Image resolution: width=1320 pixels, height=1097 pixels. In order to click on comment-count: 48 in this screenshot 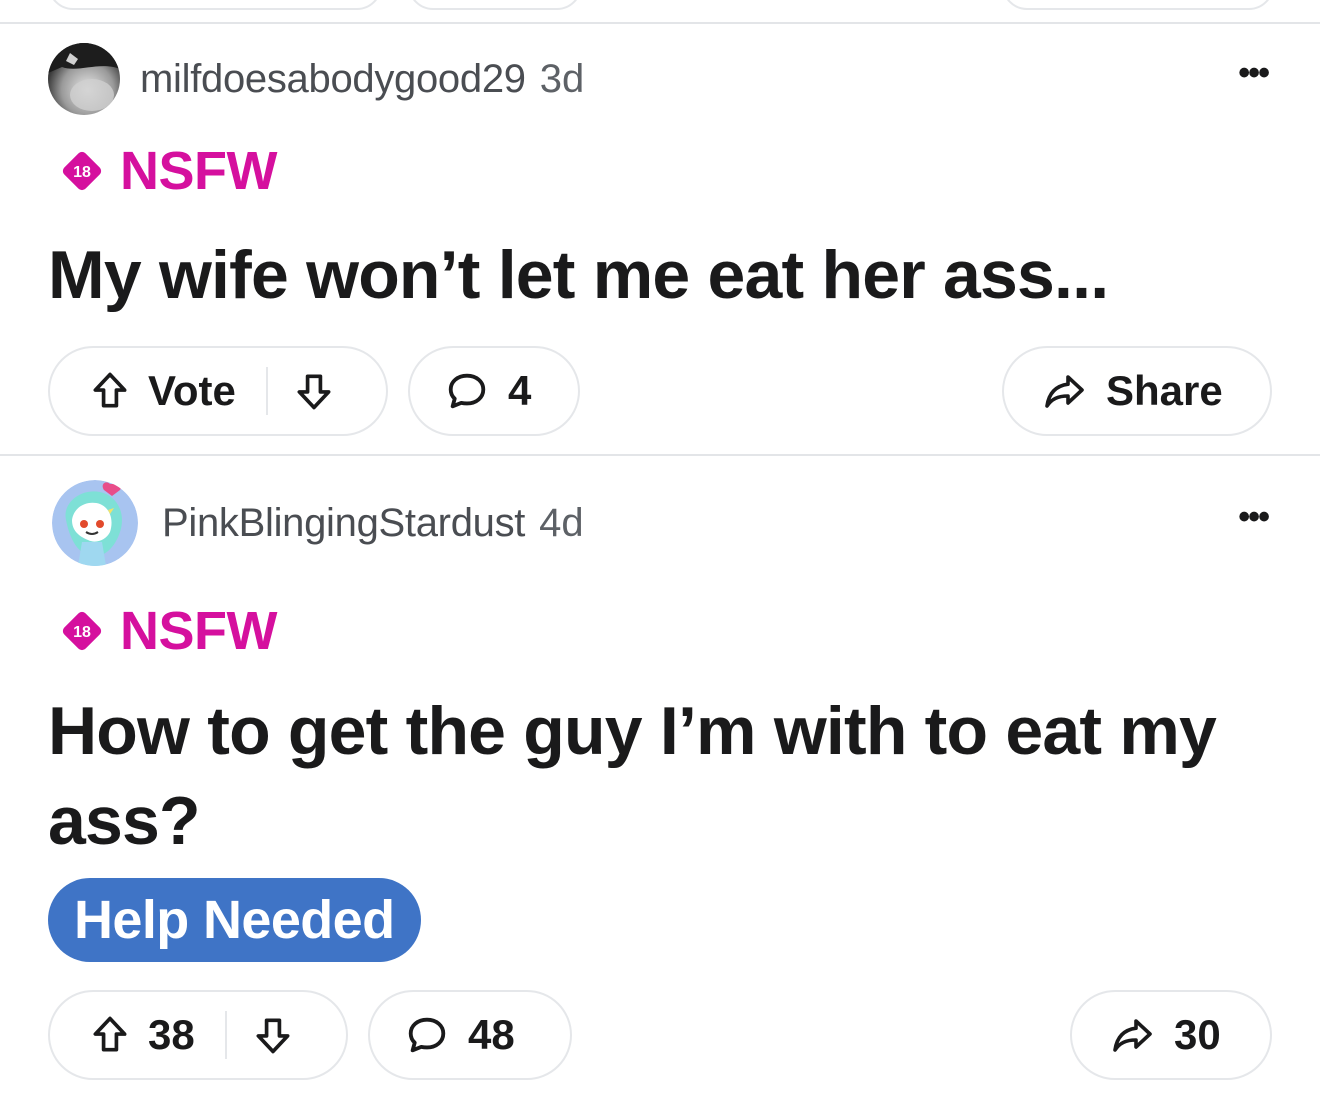, I will do `click(491, 1034)`.